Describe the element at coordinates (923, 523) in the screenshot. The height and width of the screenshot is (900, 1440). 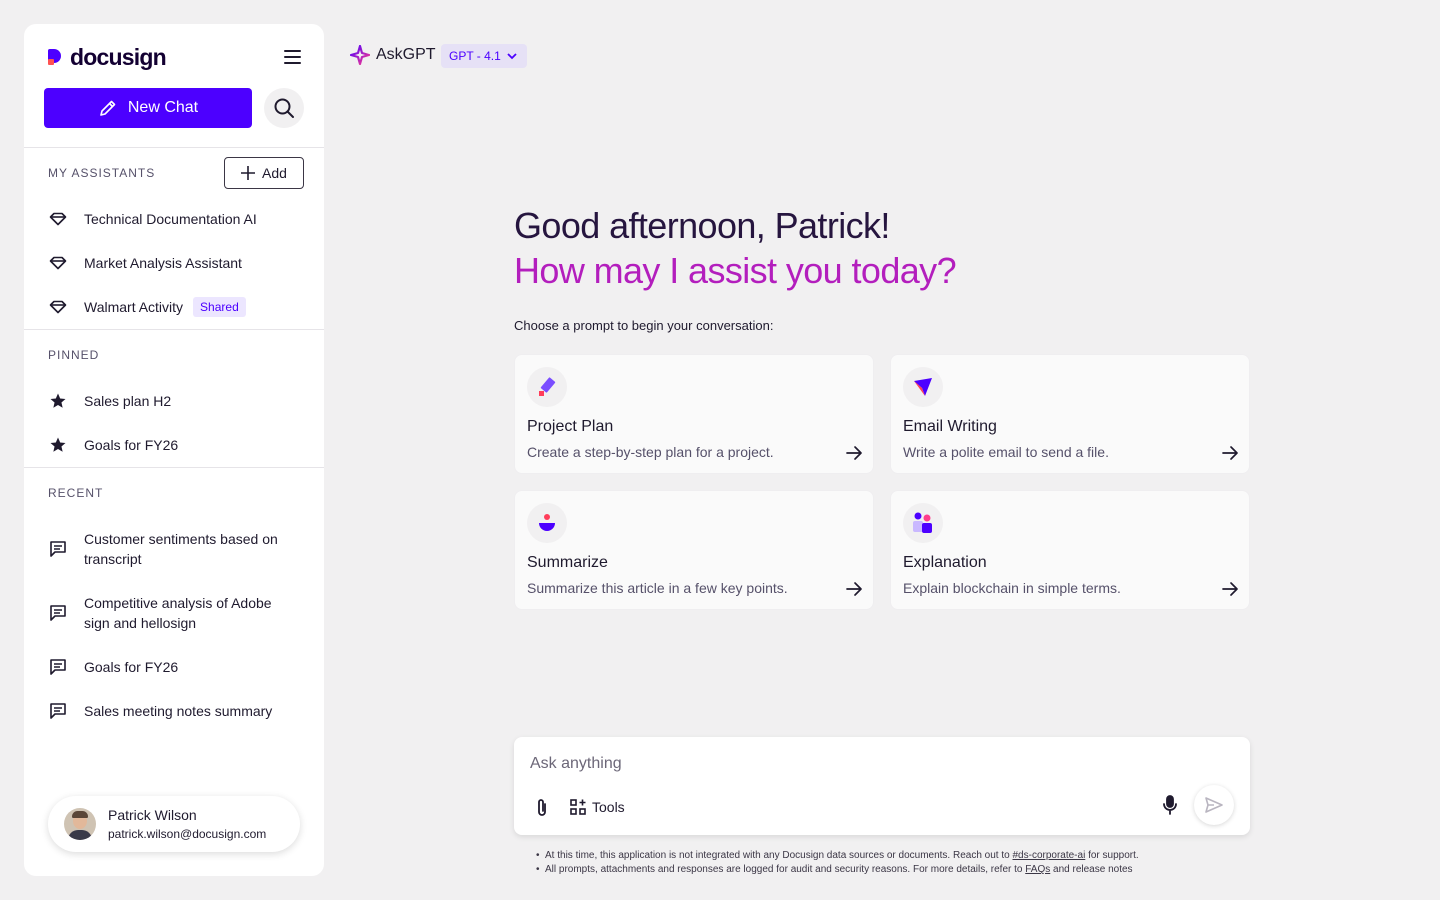
I see `people-icon` at that location.